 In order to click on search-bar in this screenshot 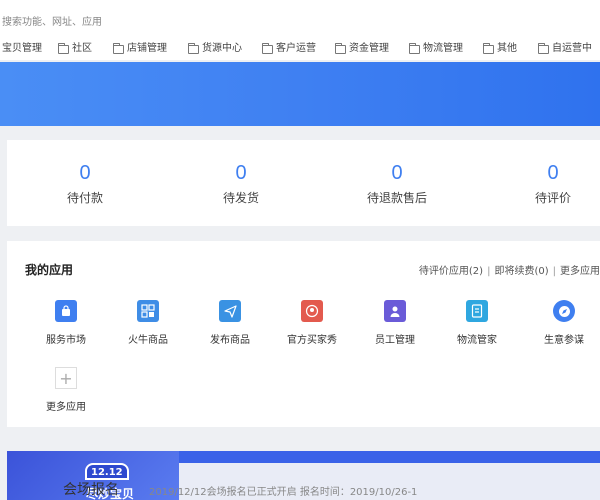, I will do `click(300, 20)`.